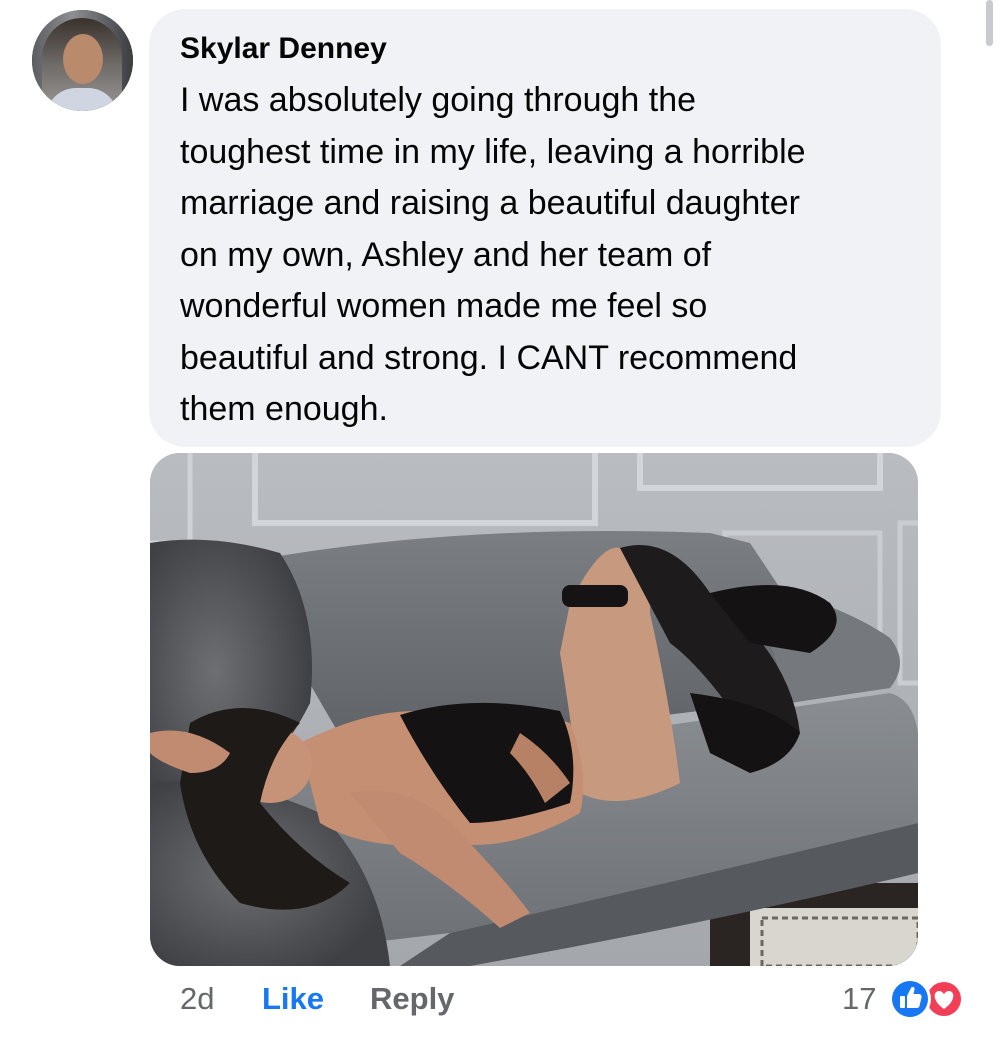 The height and width of the screenshot is (1040, 1000). What do you see at coordinates (910, 999) in the screenshot?
I see `like-icon` at bounding box center [910, 999].